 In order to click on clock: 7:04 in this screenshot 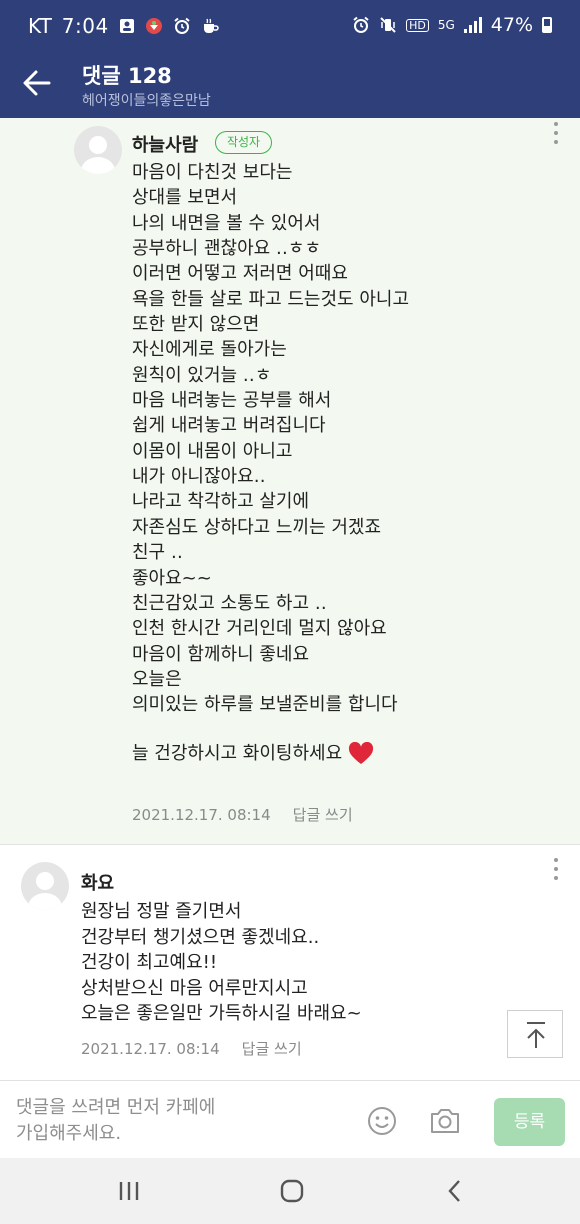, I will do `click(85, 26)`.